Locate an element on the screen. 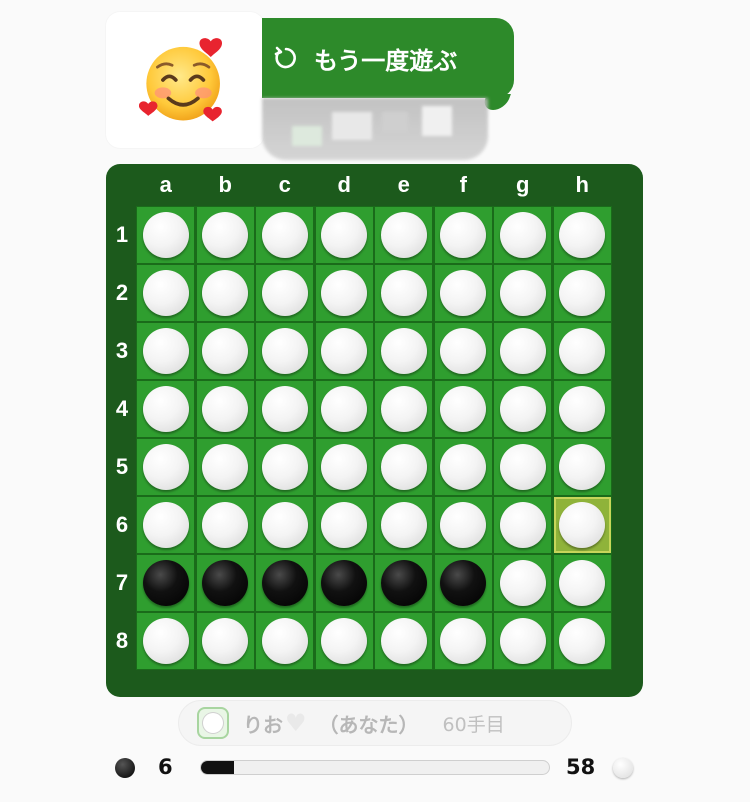  board-cell-b4 is located at coordinates (225, 409).